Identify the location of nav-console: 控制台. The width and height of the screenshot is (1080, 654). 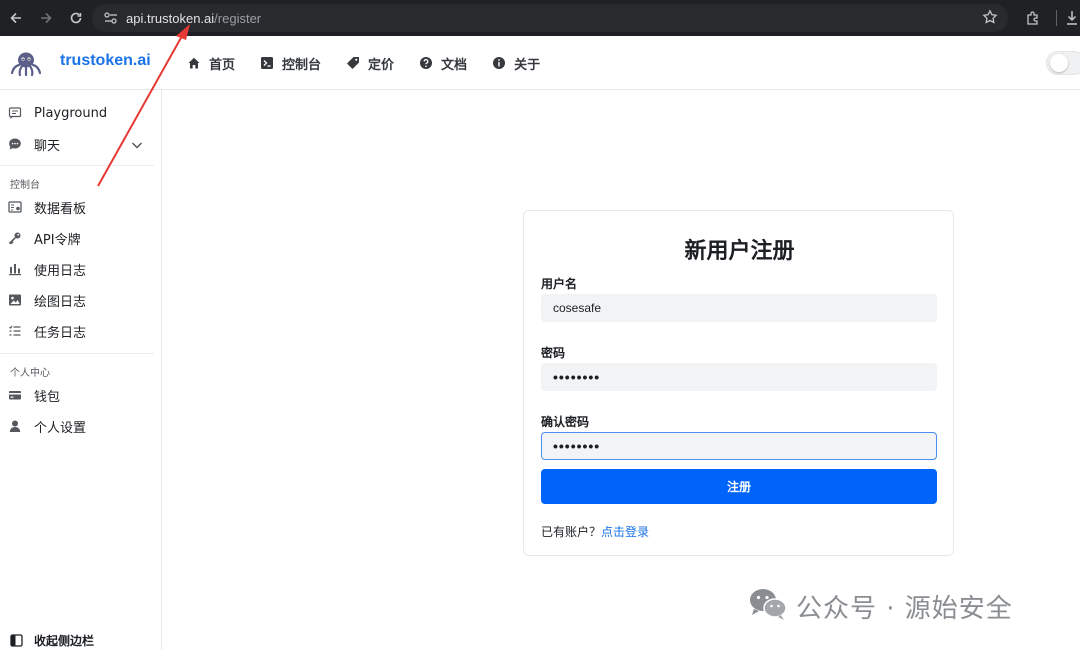
(290, 63).